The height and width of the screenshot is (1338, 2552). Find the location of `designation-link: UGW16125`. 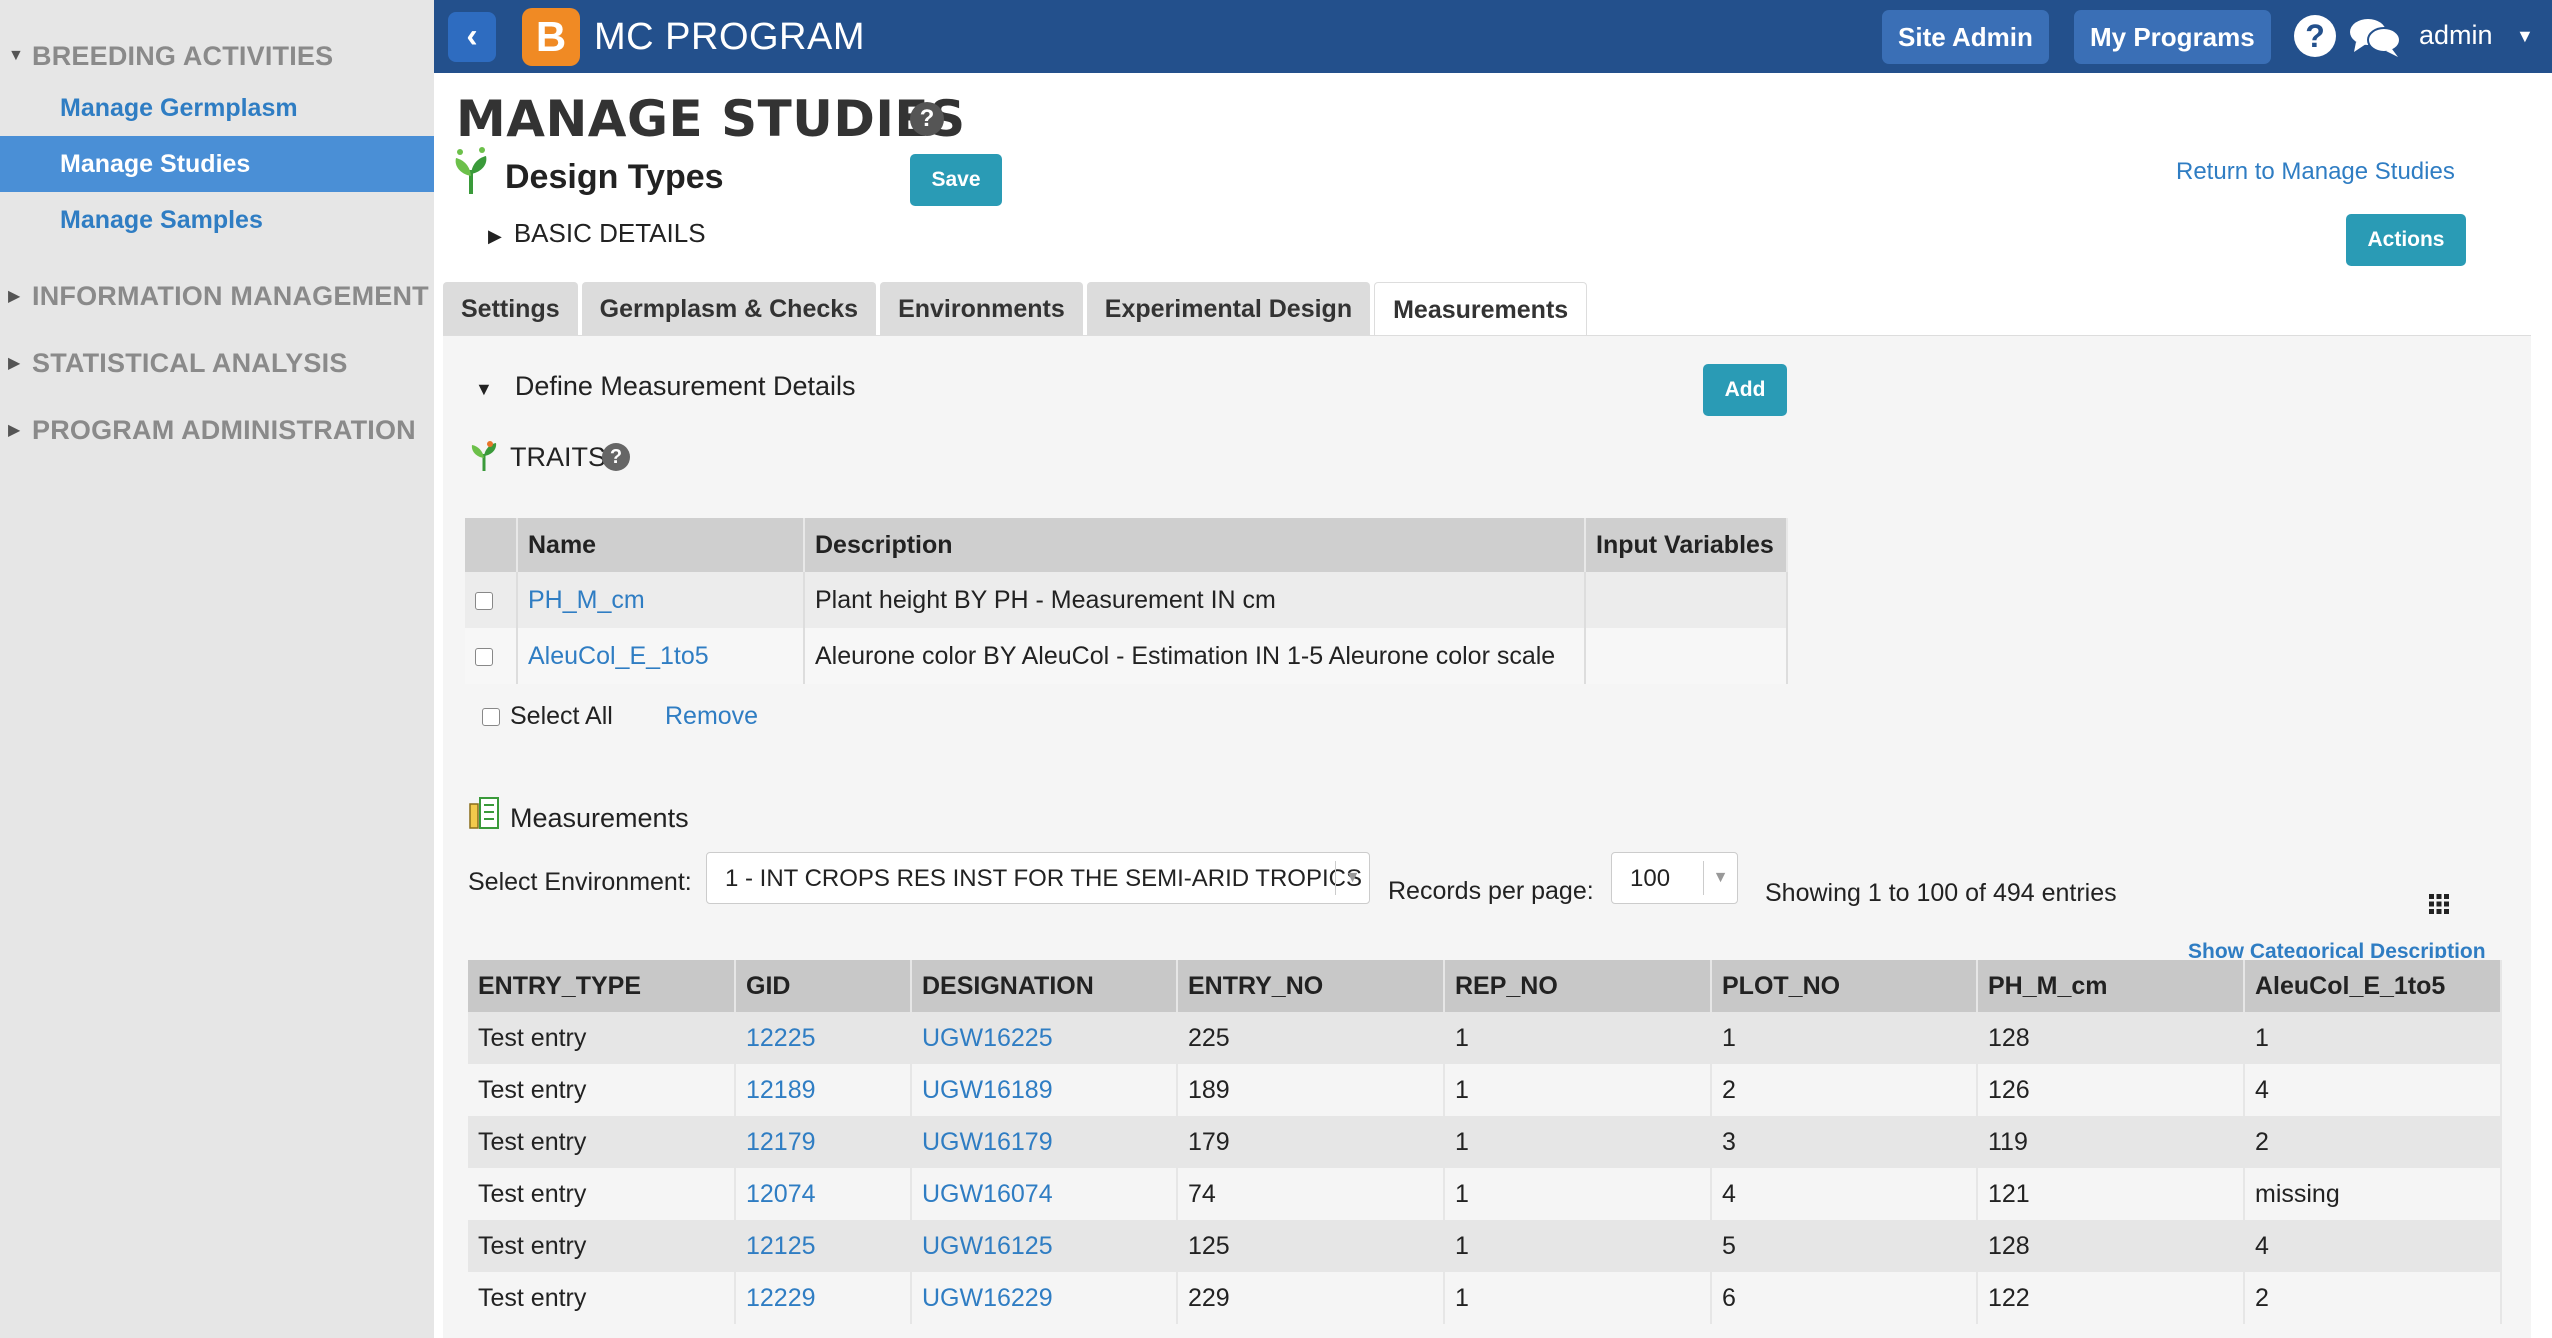

designation-link: UGW16125 is located at coordinates (987, 1246).